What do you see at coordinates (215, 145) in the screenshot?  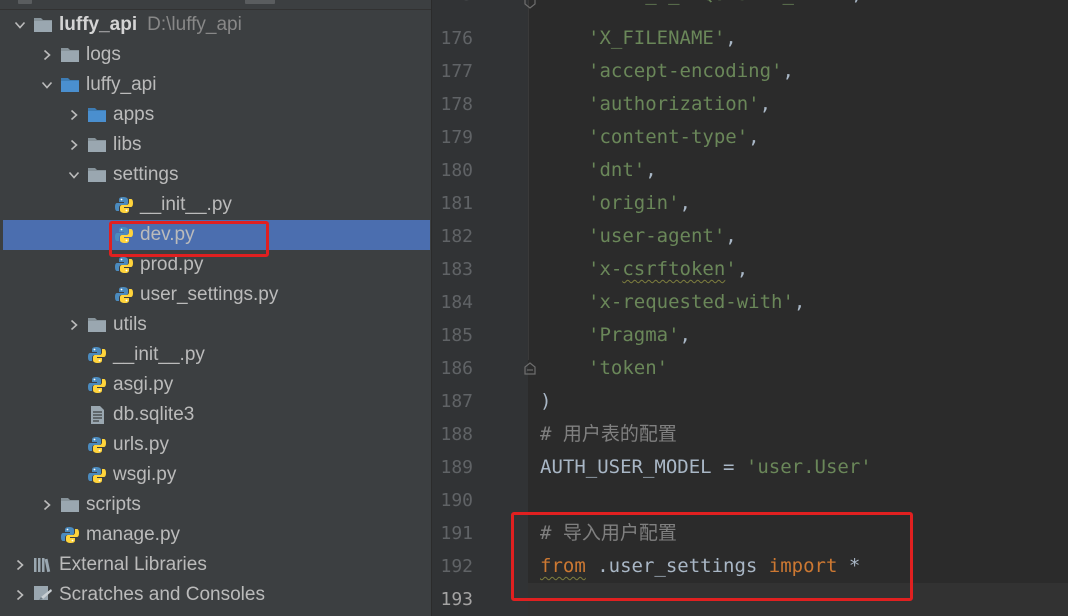 I see `tree-item-libs: libs` at bounding box center [215, 145].